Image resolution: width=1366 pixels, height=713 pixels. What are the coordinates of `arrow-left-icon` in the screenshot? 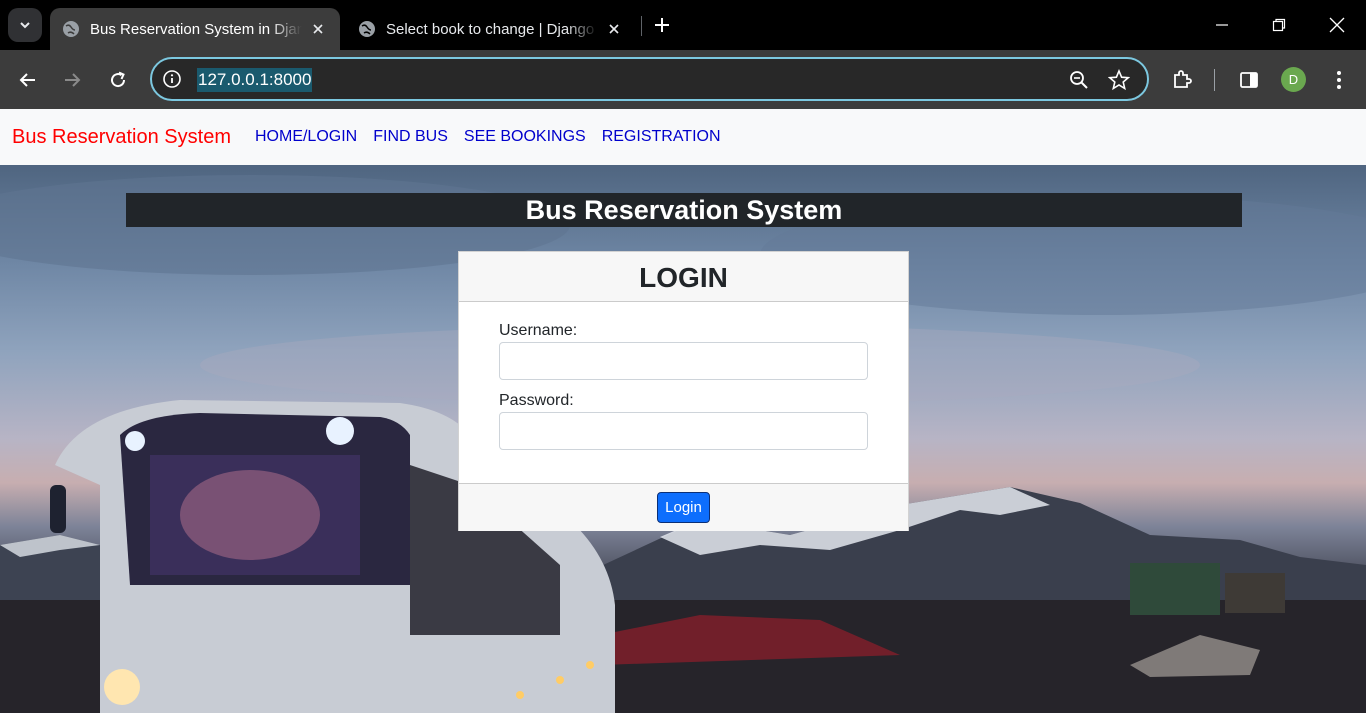 It's located at (27, 80).